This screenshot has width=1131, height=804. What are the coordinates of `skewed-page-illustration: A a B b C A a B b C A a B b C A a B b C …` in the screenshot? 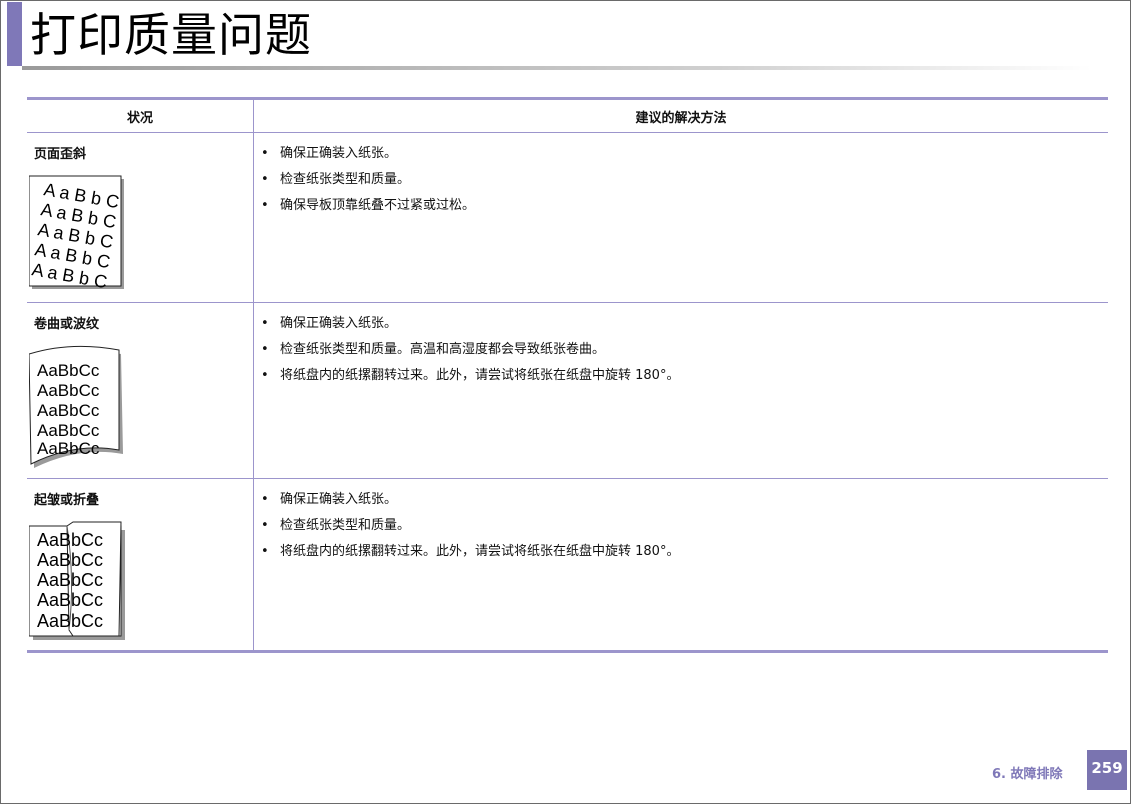 It's located at (76, 233).